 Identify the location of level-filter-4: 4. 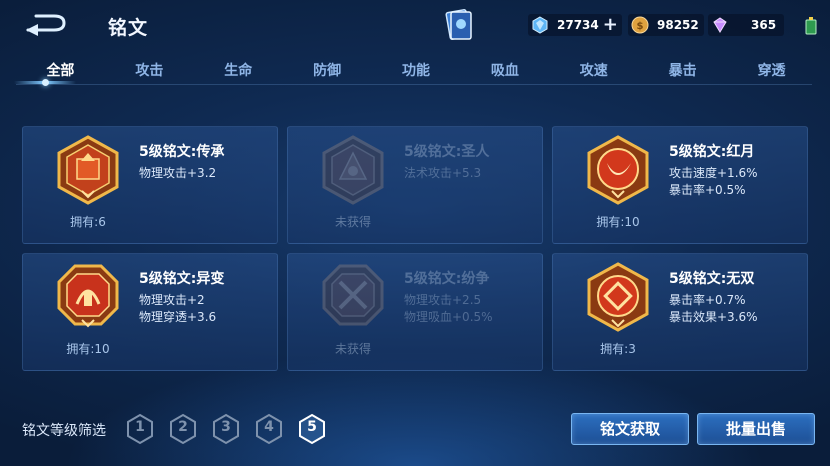
(269, 429).